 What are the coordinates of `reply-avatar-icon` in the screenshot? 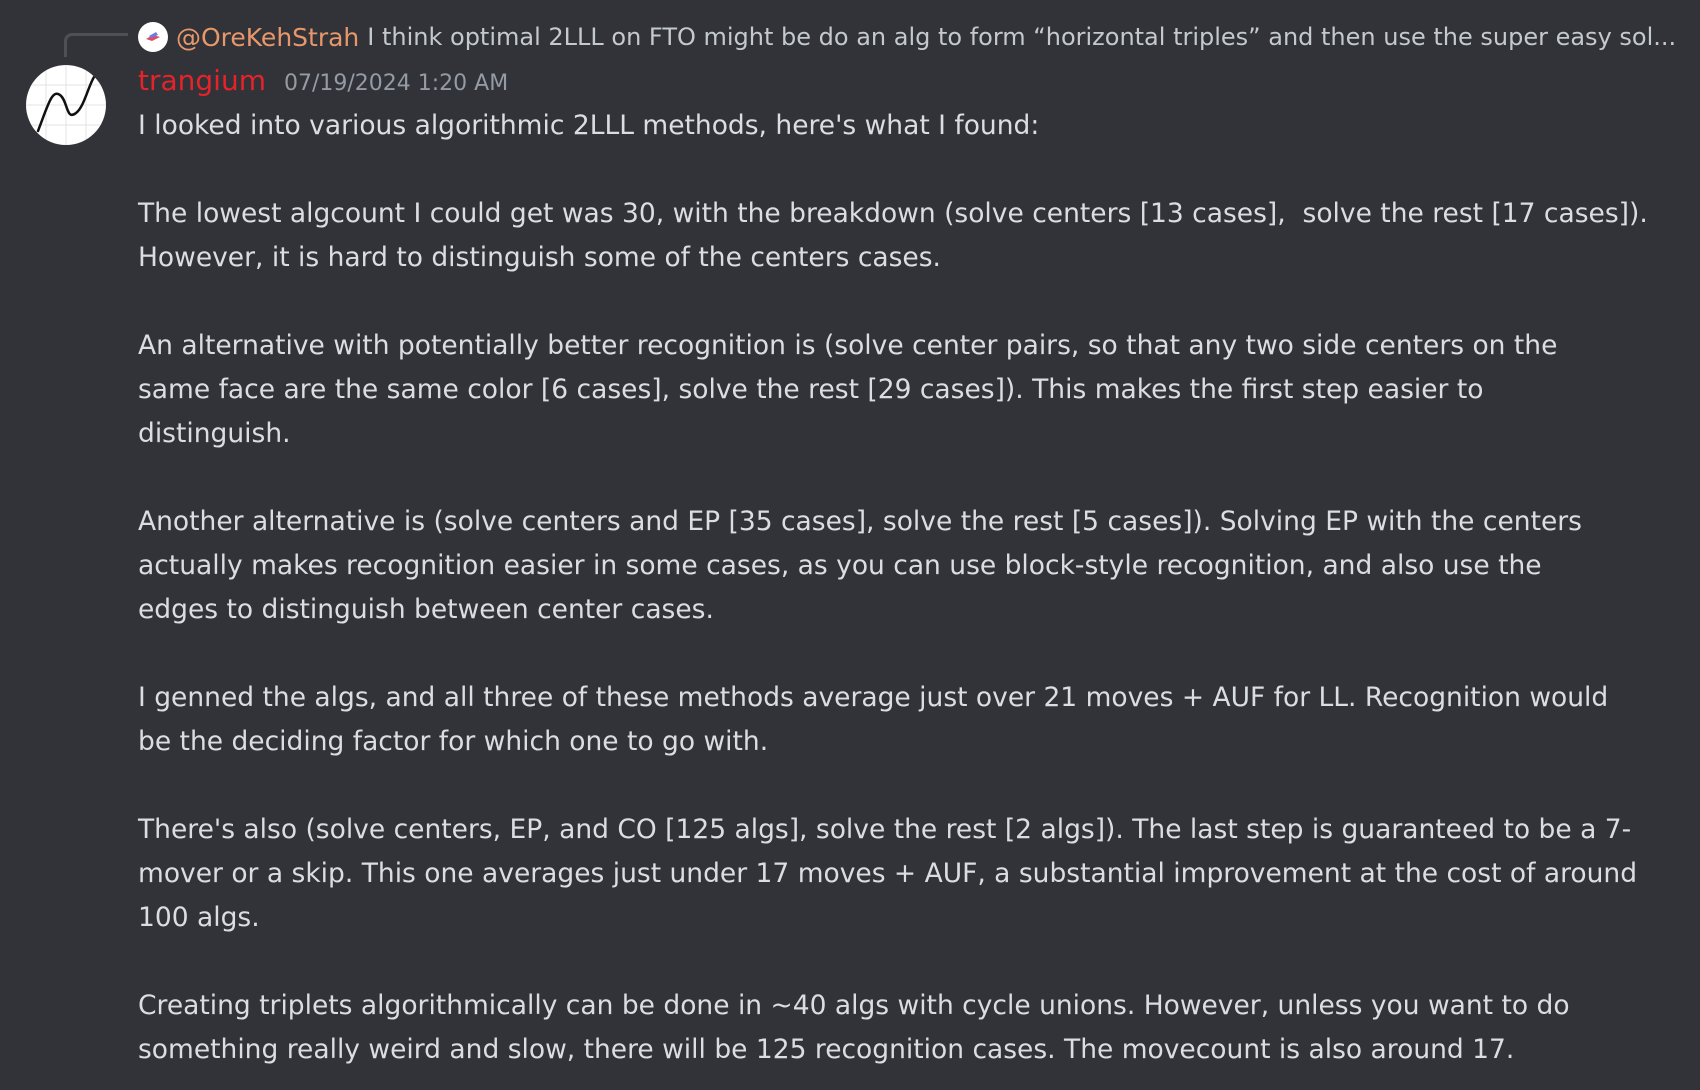 It's located at (153, 36).